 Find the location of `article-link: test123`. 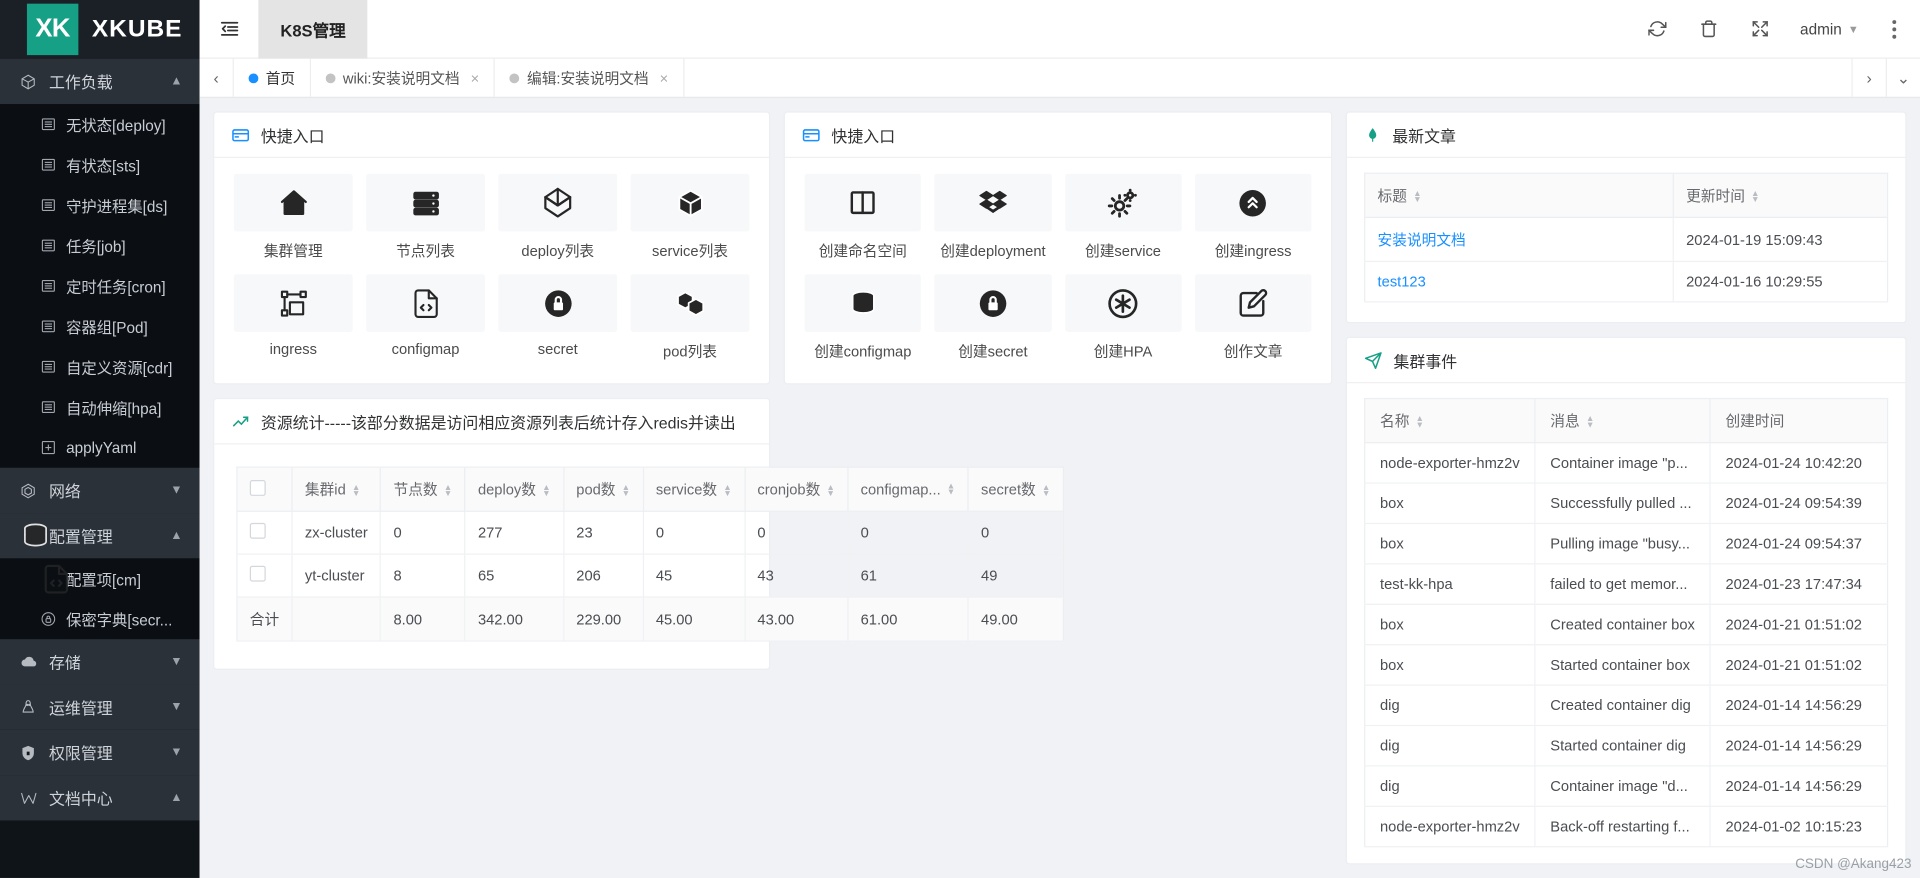

article-link: test123 is located at coordinates (1402, 281).